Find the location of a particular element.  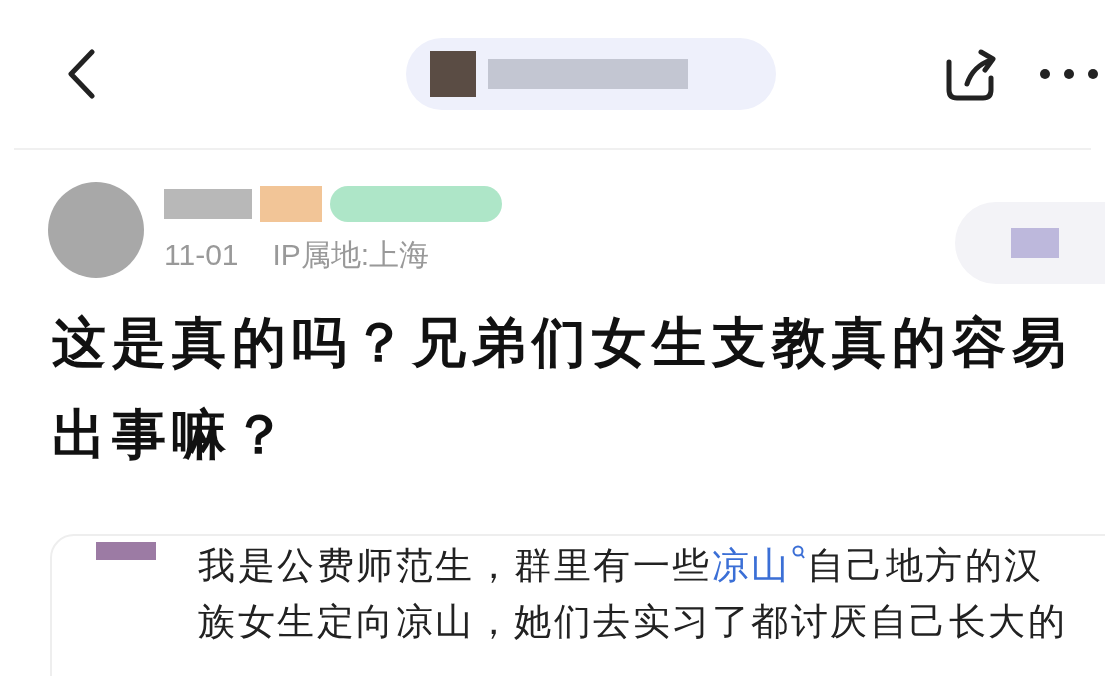

blurred-label is located at coordinates (1035, 243).